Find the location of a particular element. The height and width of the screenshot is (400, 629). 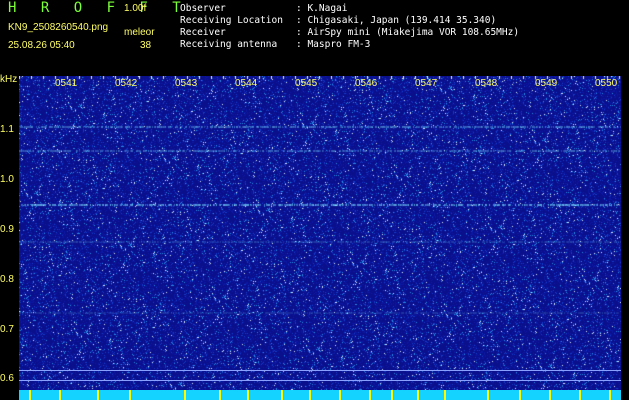

freq-tick-label: 0.6 is located at coordinates (7, 378).